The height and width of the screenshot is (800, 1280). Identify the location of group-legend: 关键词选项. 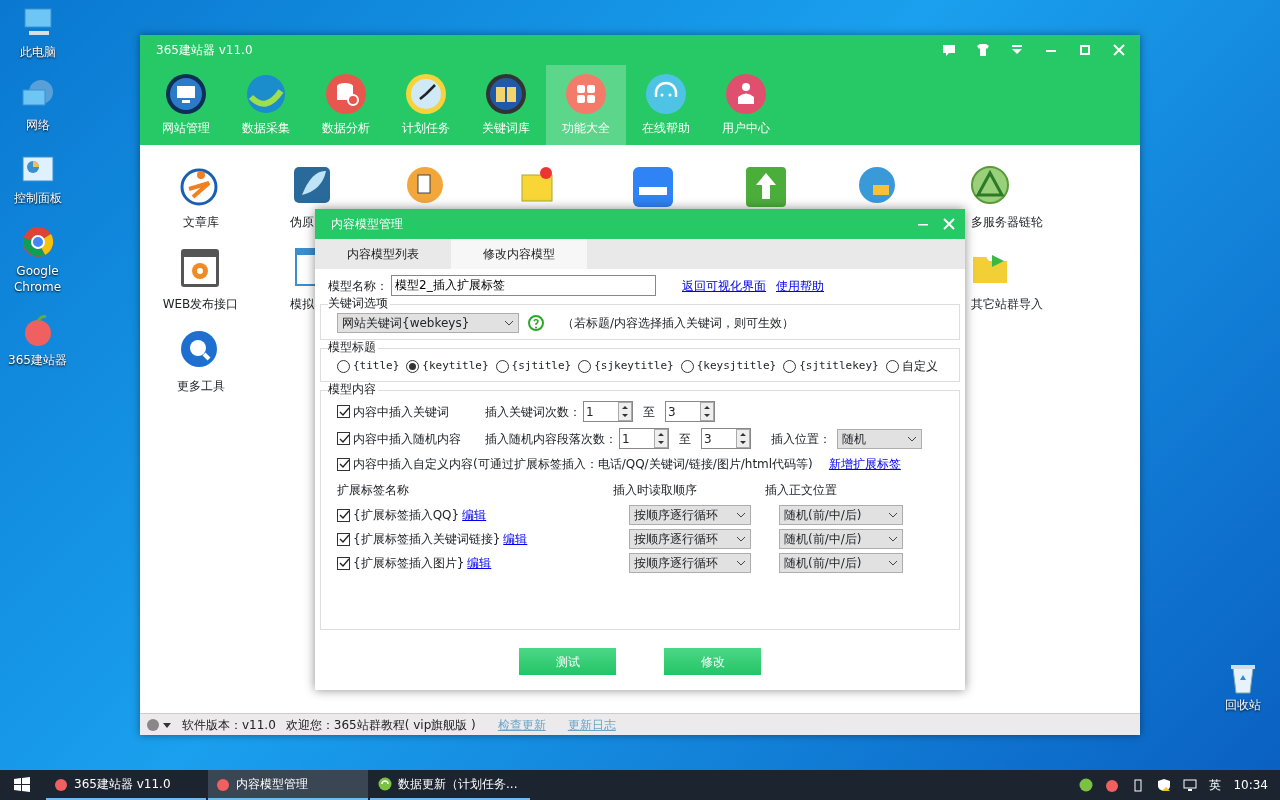
(359, 303).